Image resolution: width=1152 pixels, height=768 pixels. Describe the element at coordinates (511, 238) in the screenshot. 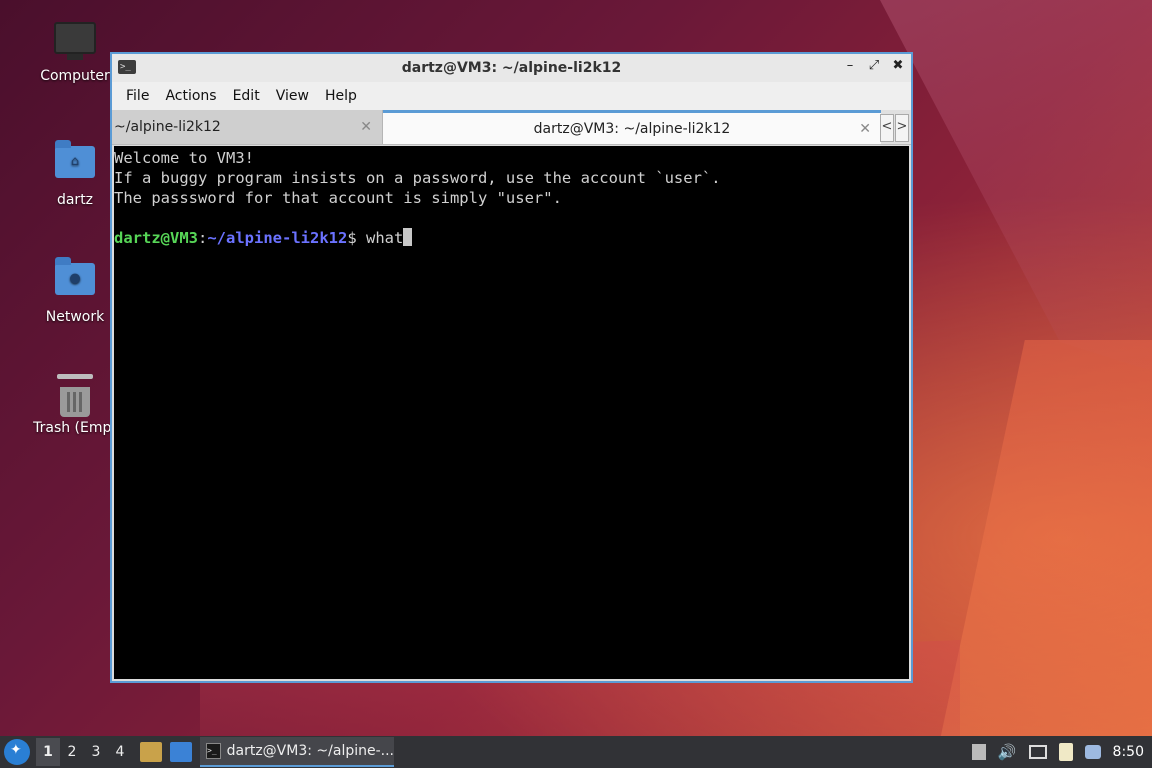

I see `terminal-prompt-line: dartz@VM3:~/alpine-li2k12$ what` at that location.